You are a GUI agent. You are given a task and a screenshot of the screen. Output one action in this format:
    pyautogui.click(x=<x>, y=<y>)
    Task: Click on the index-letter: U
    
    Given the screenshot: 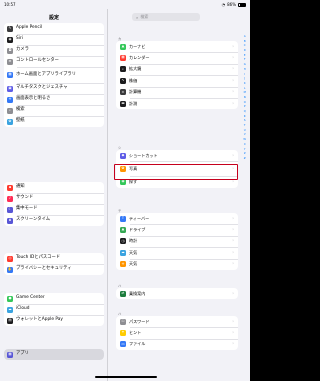 What is the action you would take?
    pyautogui.click(x=245, y=130)
    